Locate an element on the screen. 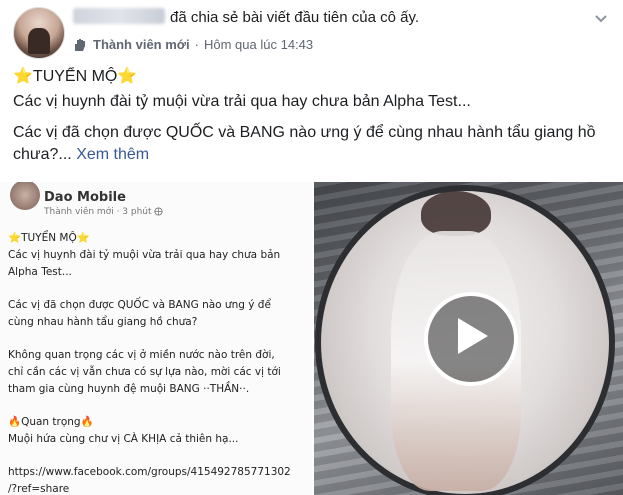 The height and width of the screenshot is (495, 623). inner-group-name: Dao Mobile is located at coordinates (85, 197).